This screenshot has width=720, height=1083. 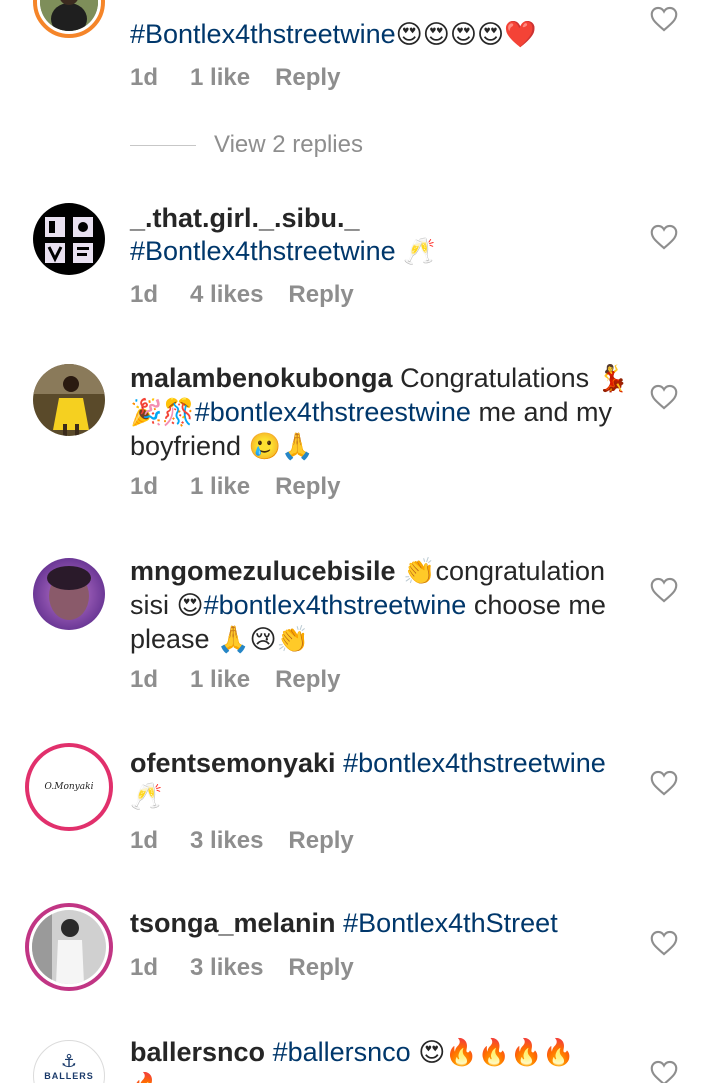 I want to click on comment-meta: 1d 4 likes Reply, so click(x=254, y=295).